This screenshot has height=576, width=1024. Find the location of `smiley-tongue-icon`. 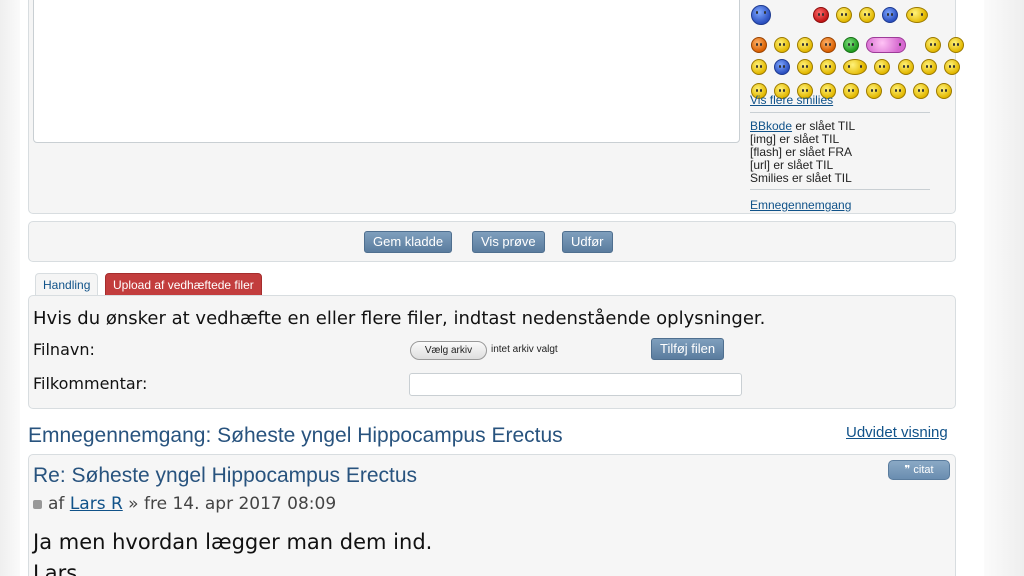

smiley-tongue-icon is located at coordinates (928, 66).